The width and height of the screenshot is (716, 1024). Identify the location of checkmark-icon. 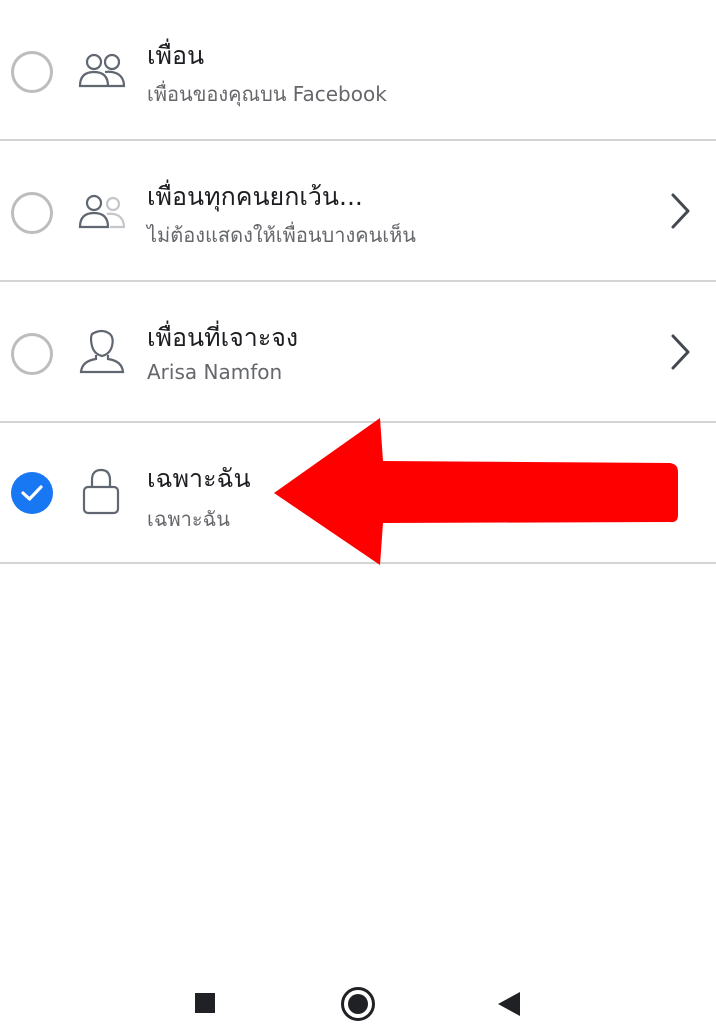
(32, 493).